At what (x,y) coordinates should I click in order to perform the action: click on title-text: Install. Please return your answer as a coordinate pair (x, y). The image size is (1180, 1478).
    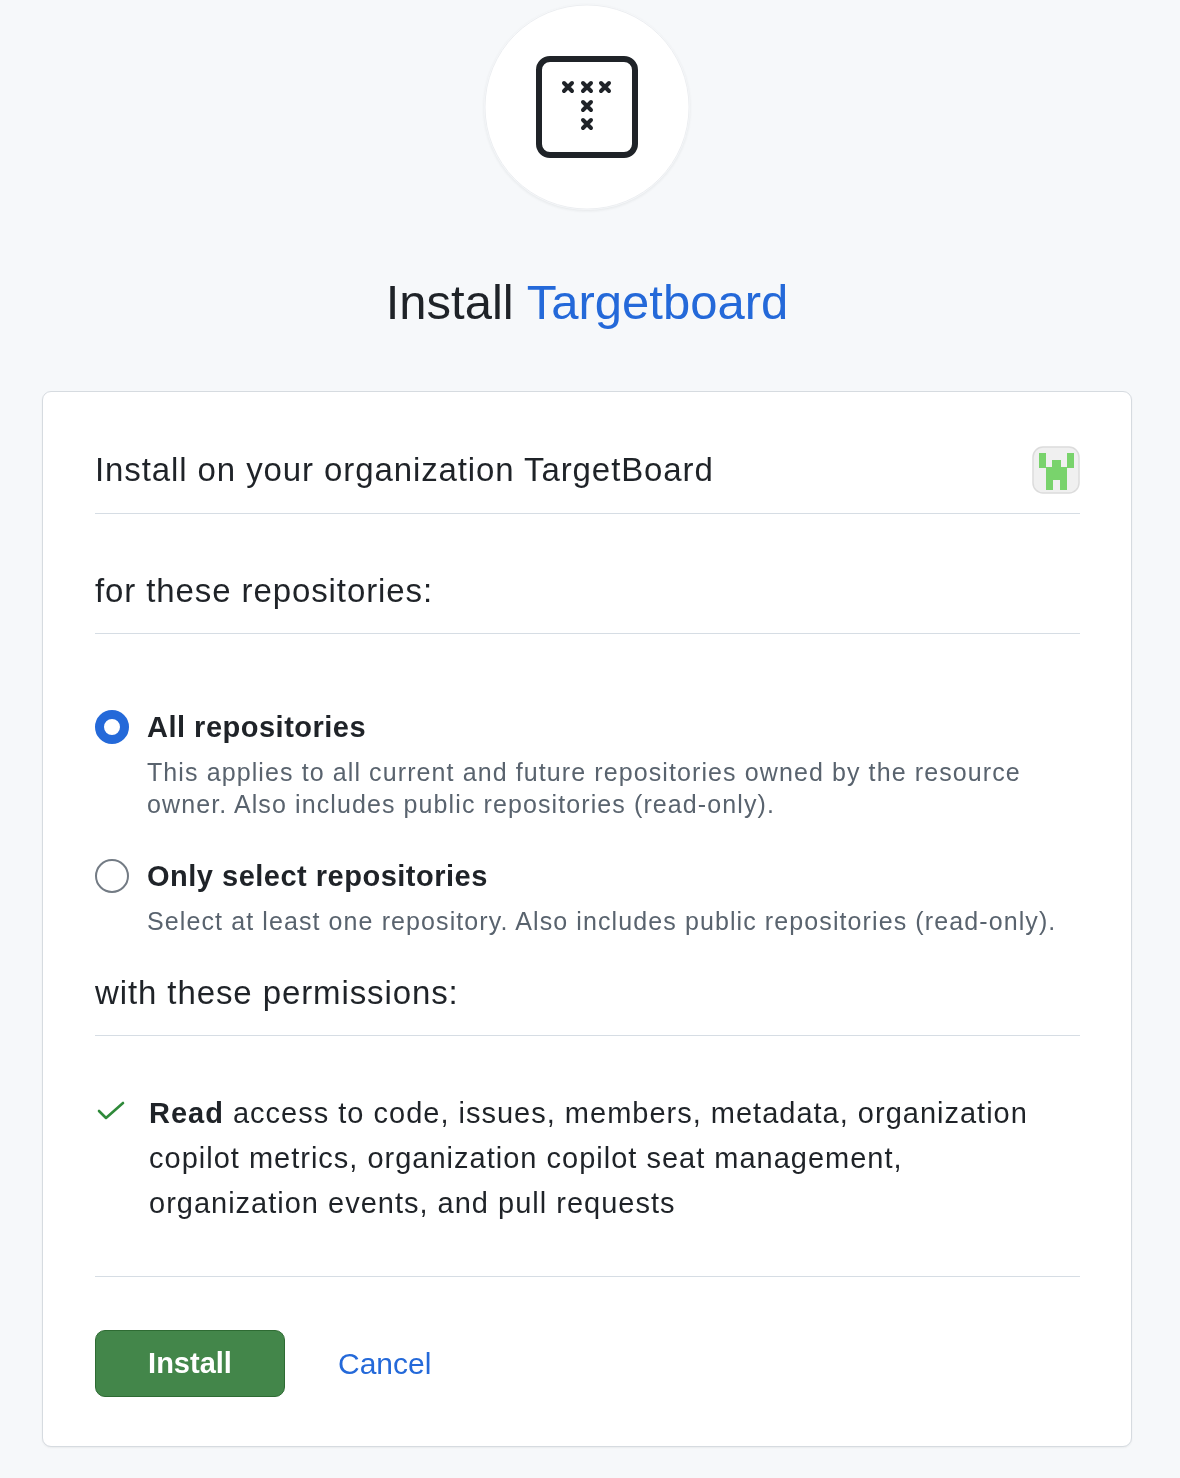
    Looking at the image, I should click on (449, 302).